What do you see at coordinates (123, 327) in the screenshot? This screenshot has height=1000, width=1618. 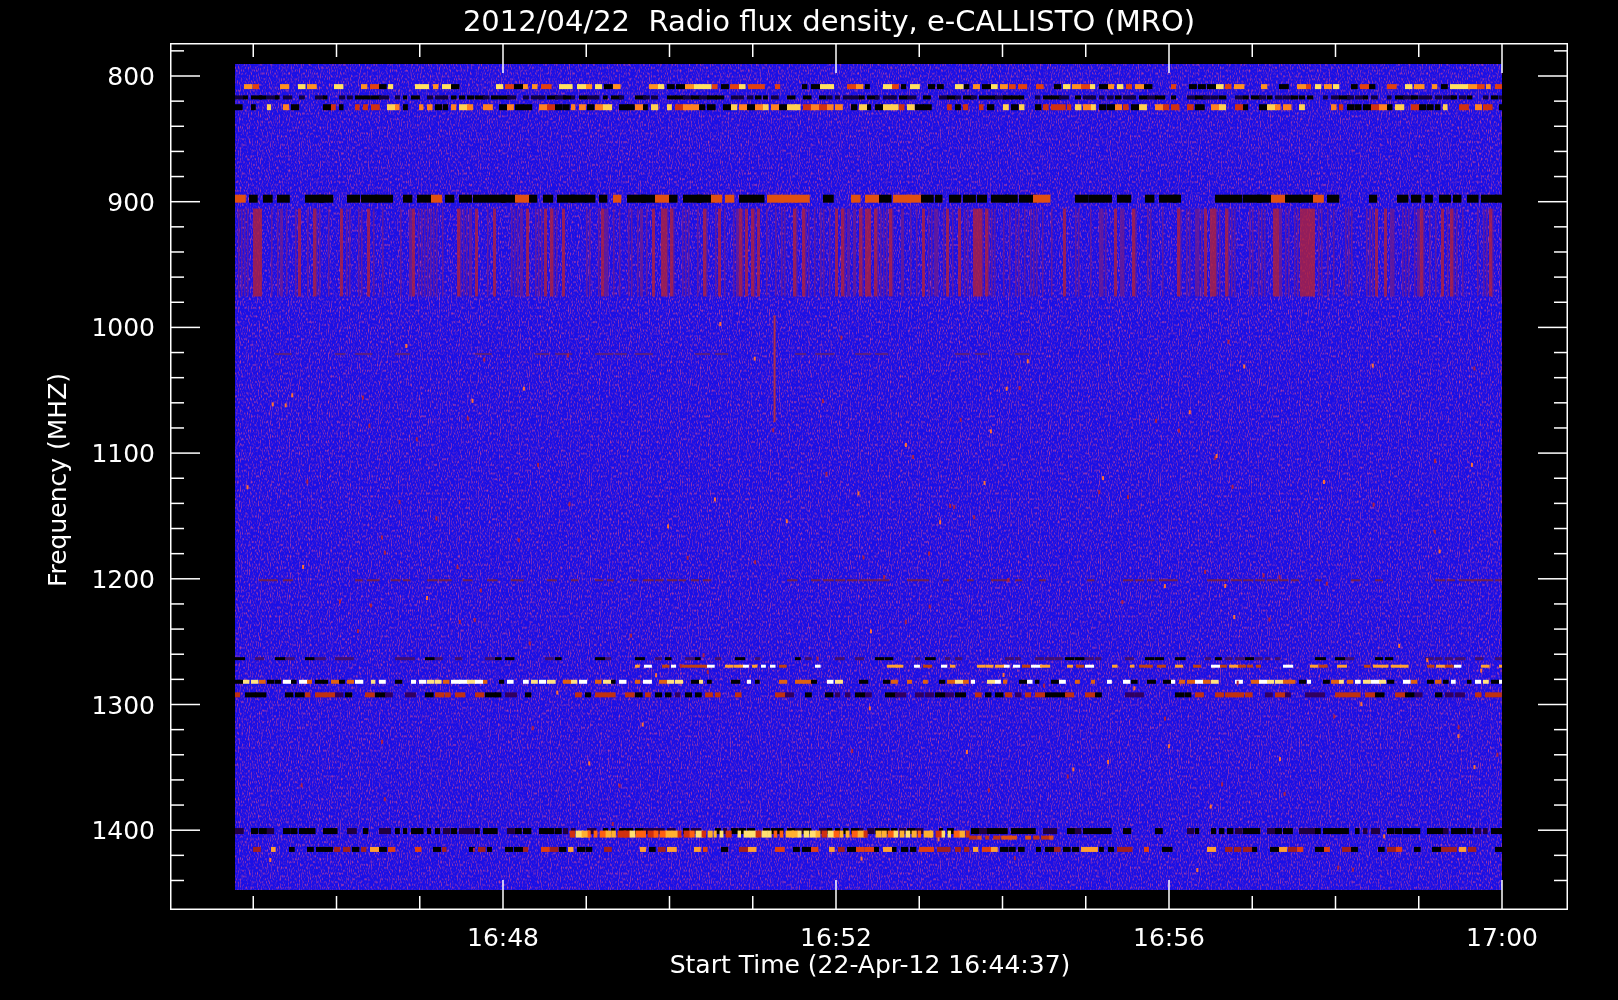 I see `y-tick-label: 1000` at bounding box center [123, 327].